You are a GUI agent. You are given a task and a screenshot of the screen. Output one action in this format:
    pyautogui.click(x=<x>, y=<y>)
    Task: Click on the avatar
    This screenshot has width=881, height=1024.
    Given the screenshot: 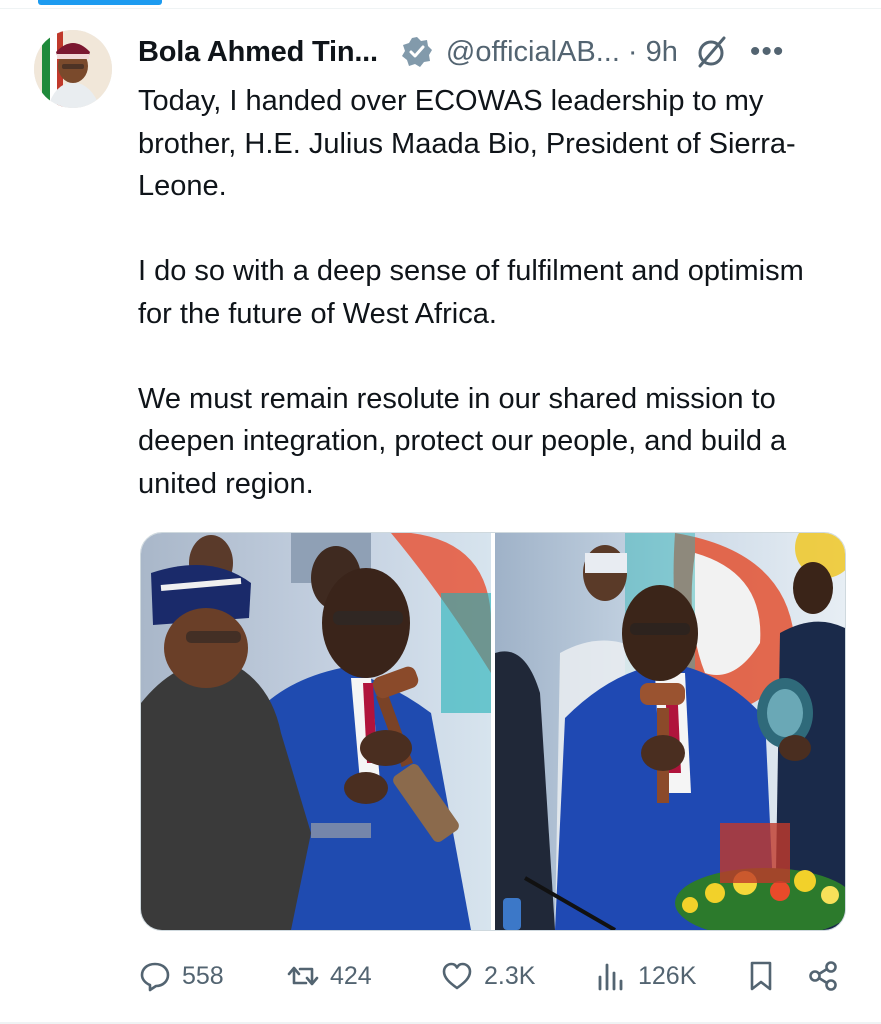 What is the action you would take?
    pyautogui.click(x=73, y=69)
    